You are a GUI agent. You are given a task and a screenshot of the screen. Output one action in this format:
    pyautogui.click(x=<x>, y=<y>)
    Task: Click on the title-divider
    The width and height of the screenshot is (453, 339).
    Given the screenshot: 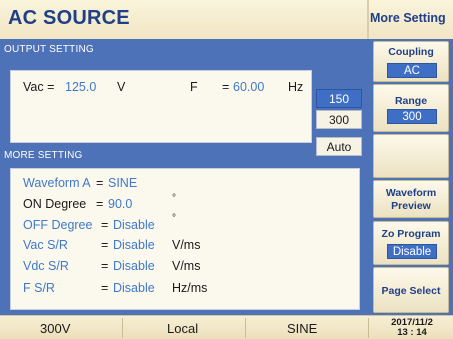 What is the action you would take?
    pyautogui.click(x=368, y=19)
    